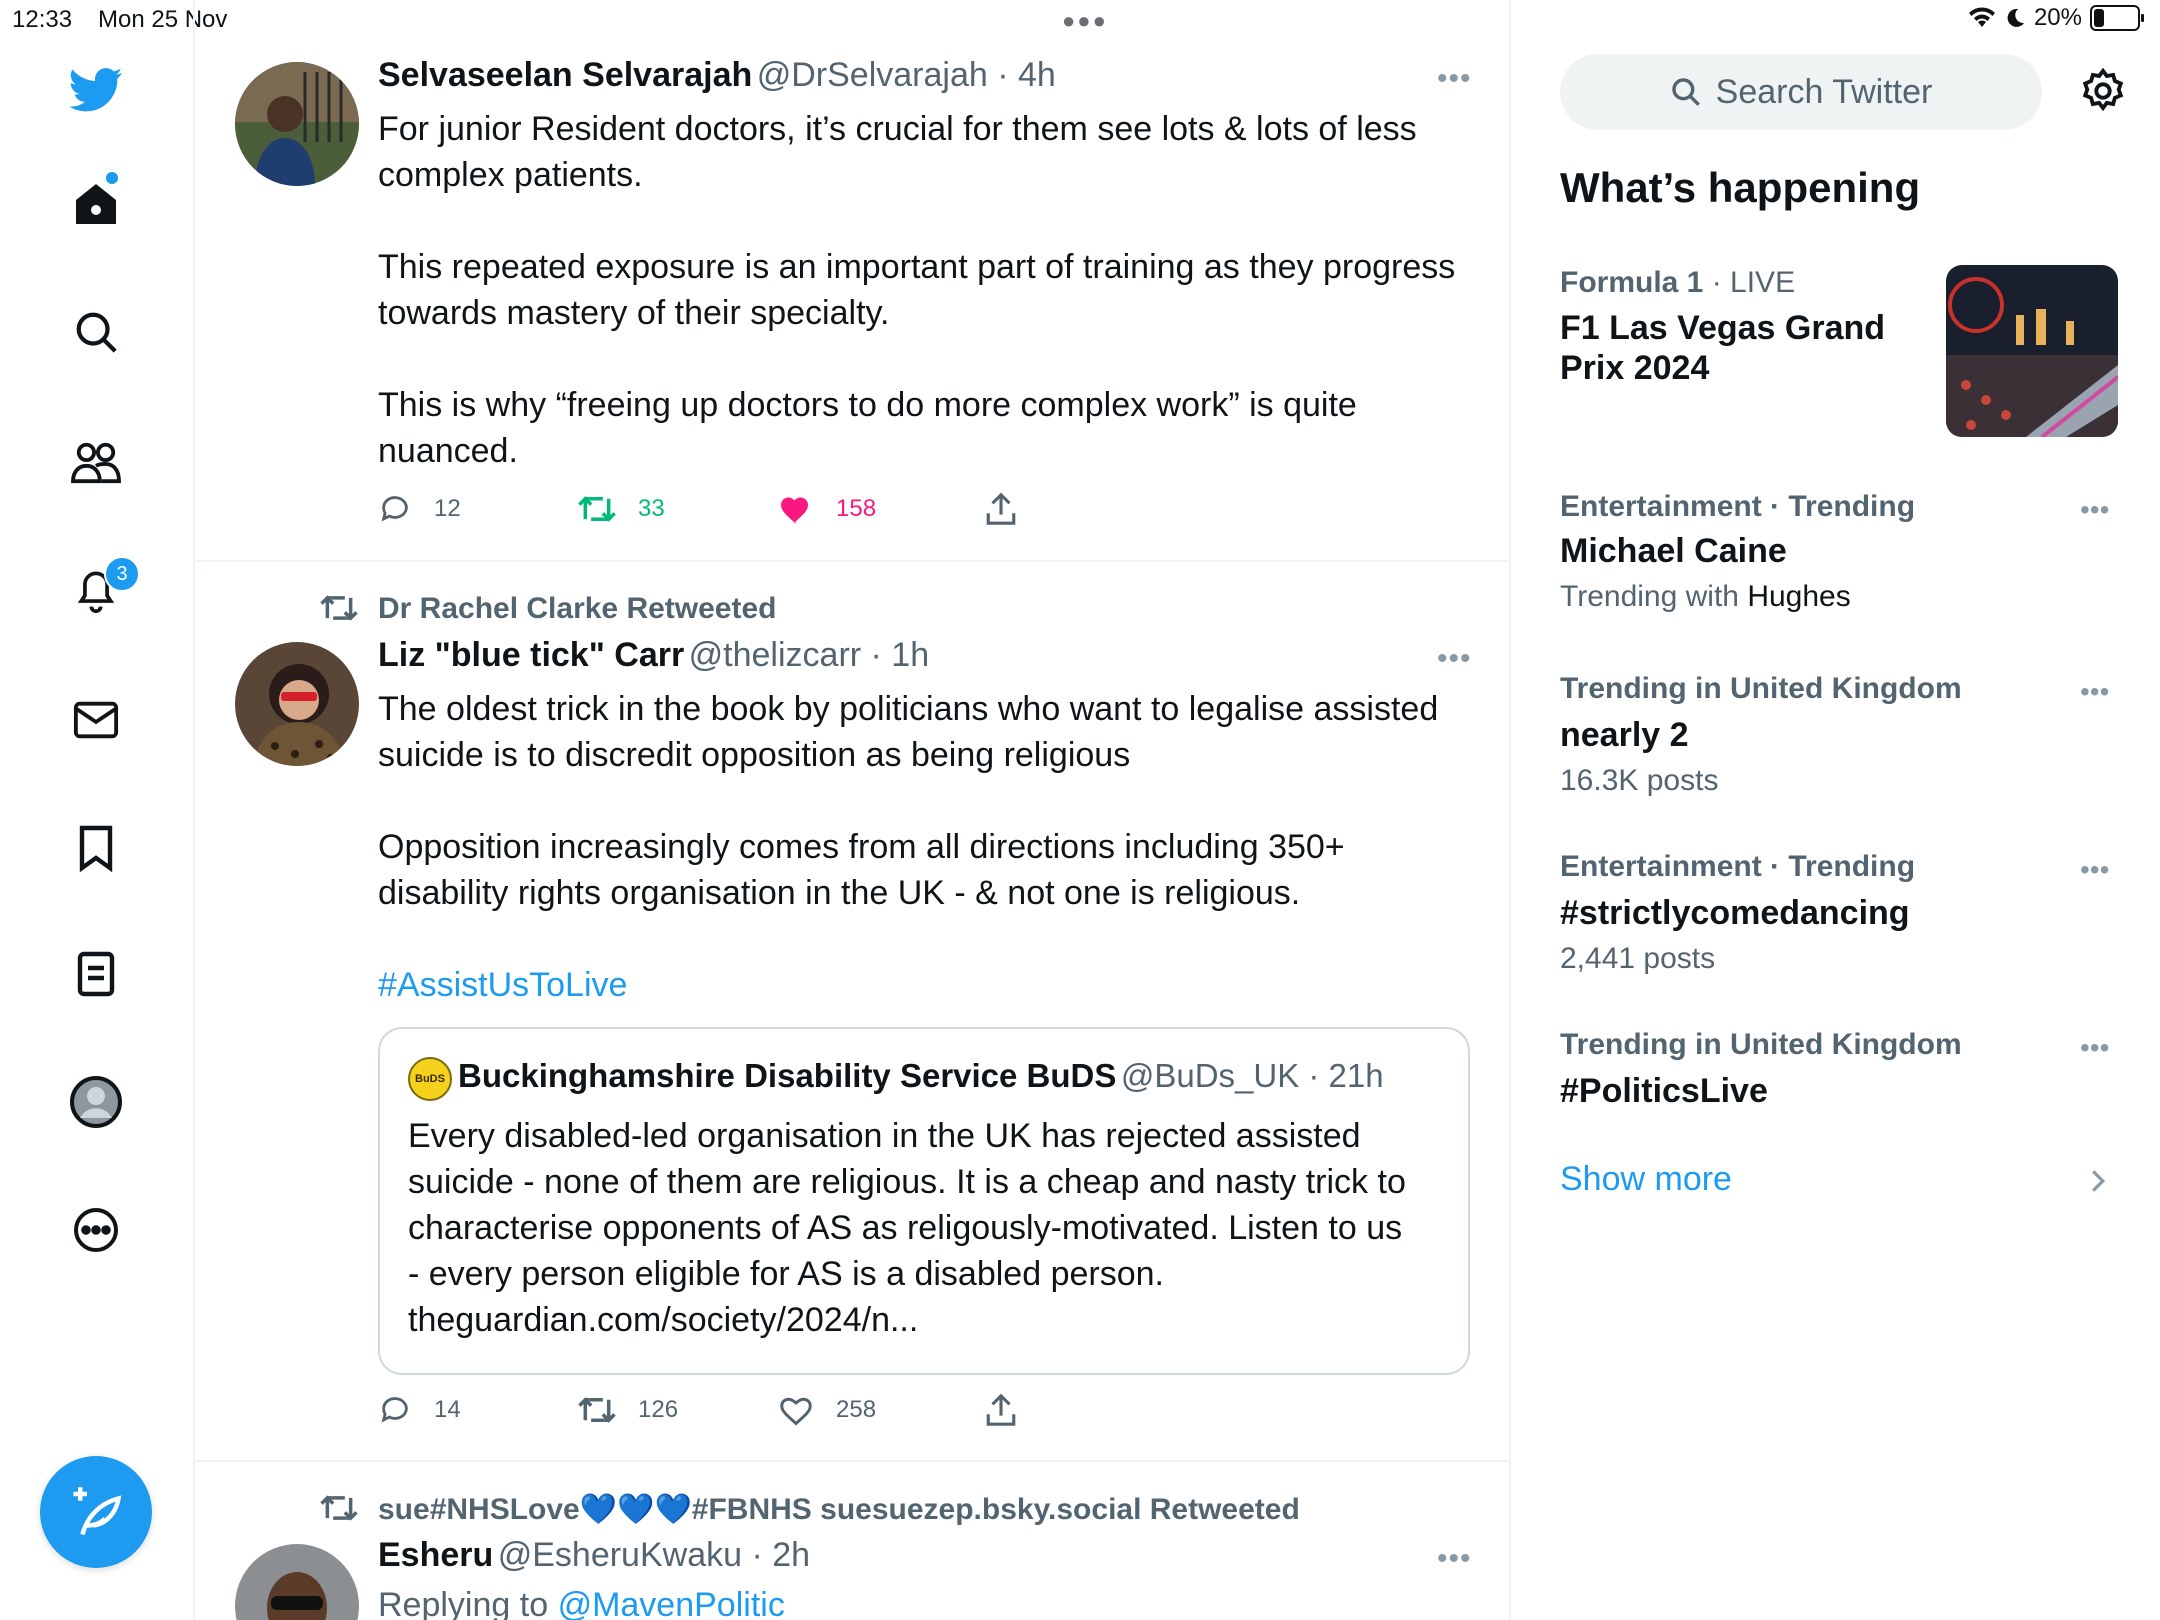 Image resolution: width=2160 pixels, height=1620 pixels. What do you see at coordinates (658, 1409) in the screenshot?
I see `retweet-count: 126` at bounding box center [658, 1409].